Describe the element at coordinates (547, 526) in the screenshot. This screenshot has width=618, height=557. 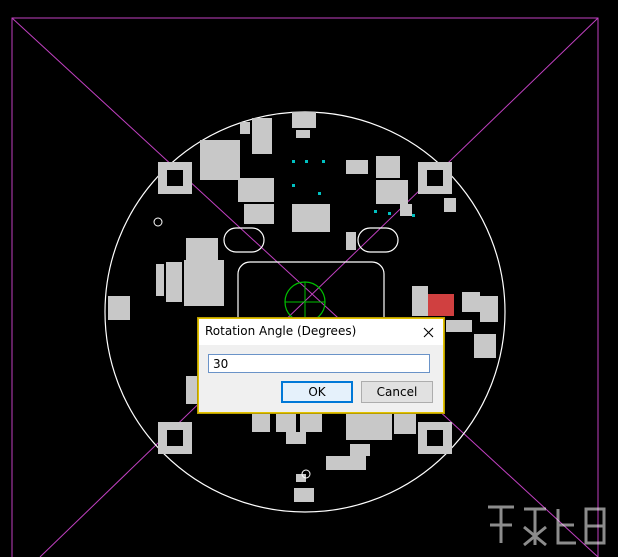
I see `watermark-logo` at that location.